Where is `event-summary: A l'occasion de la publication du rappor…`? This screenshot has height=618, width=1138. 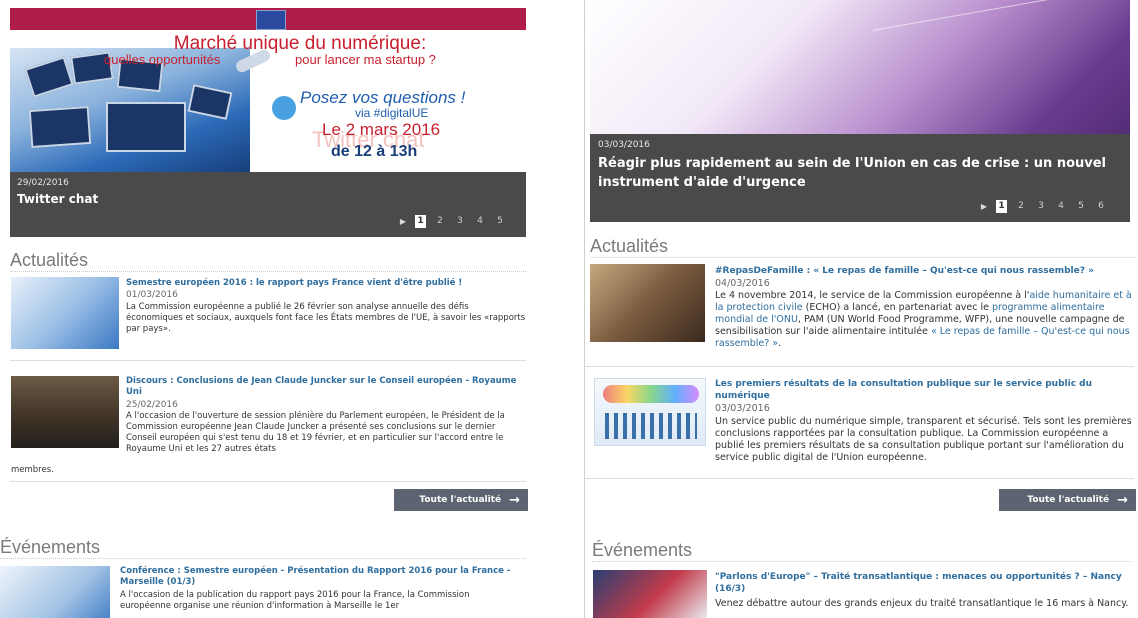 event-summary: A l'occasion de la publication du rappor… is located at coordinates (295, 600).